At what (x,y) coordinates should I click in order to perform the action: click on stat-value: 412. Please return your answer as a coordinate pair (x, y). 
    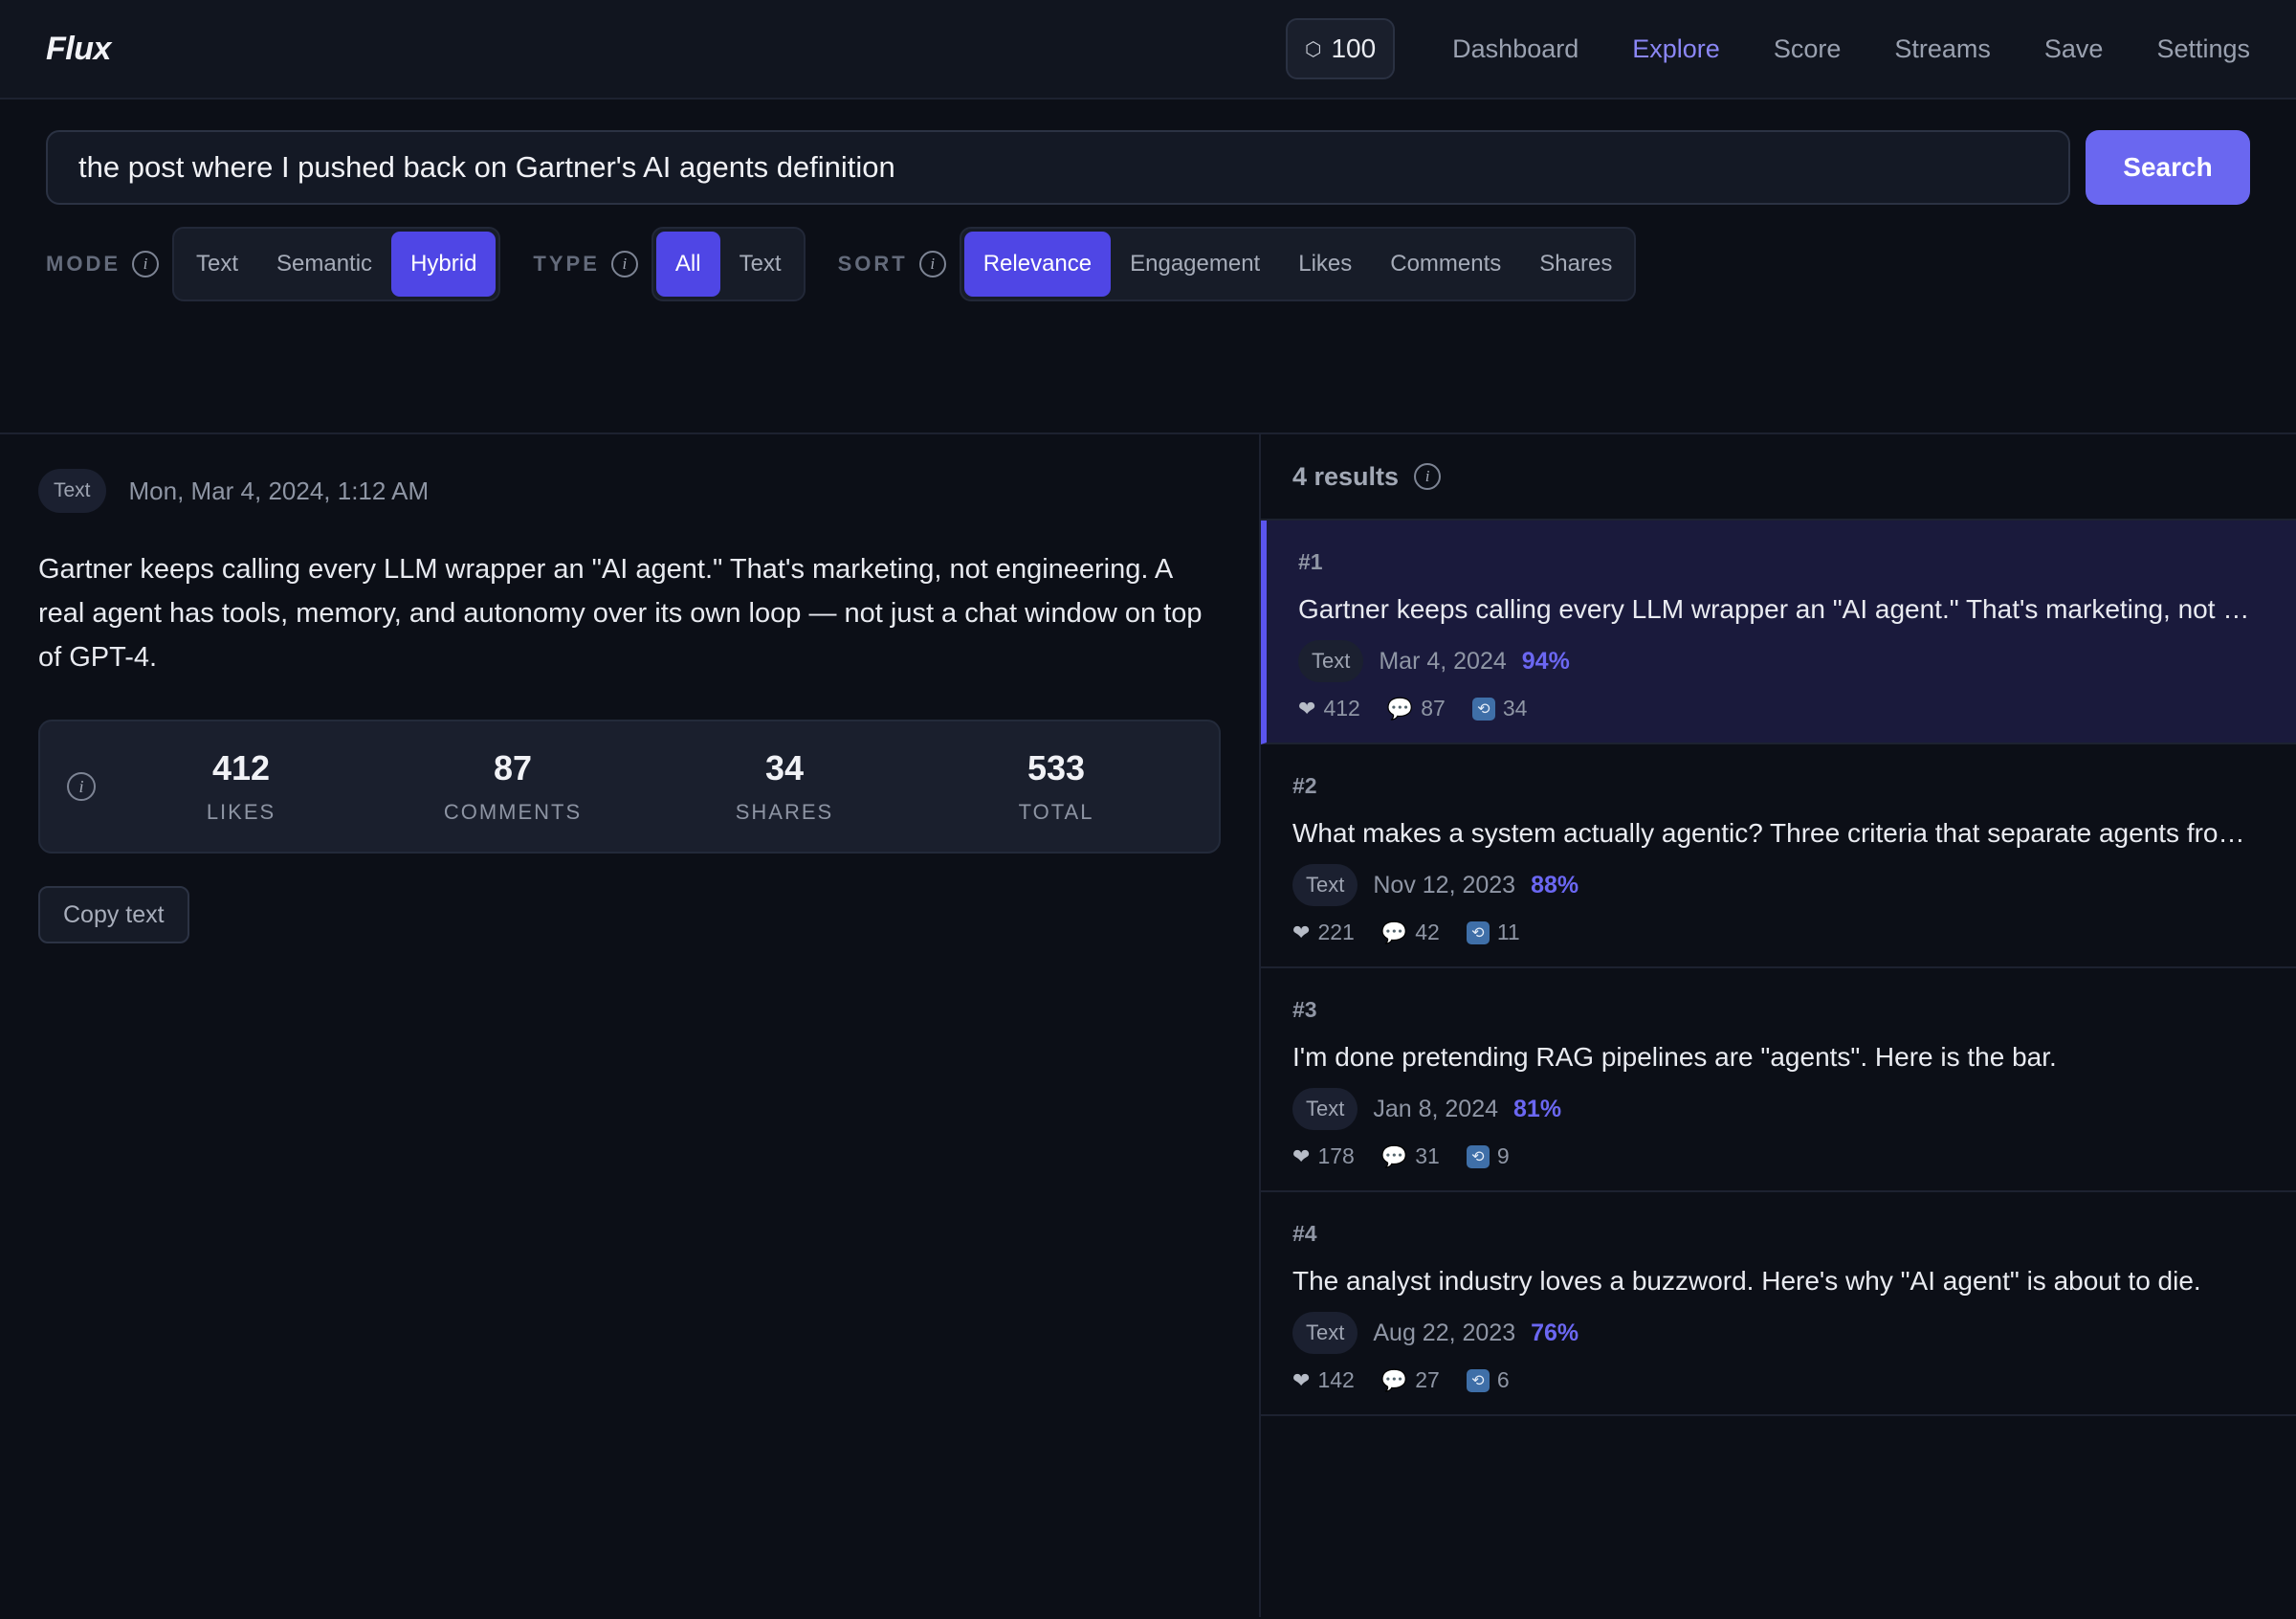
    Looking at the image, I should click on (241, 767).